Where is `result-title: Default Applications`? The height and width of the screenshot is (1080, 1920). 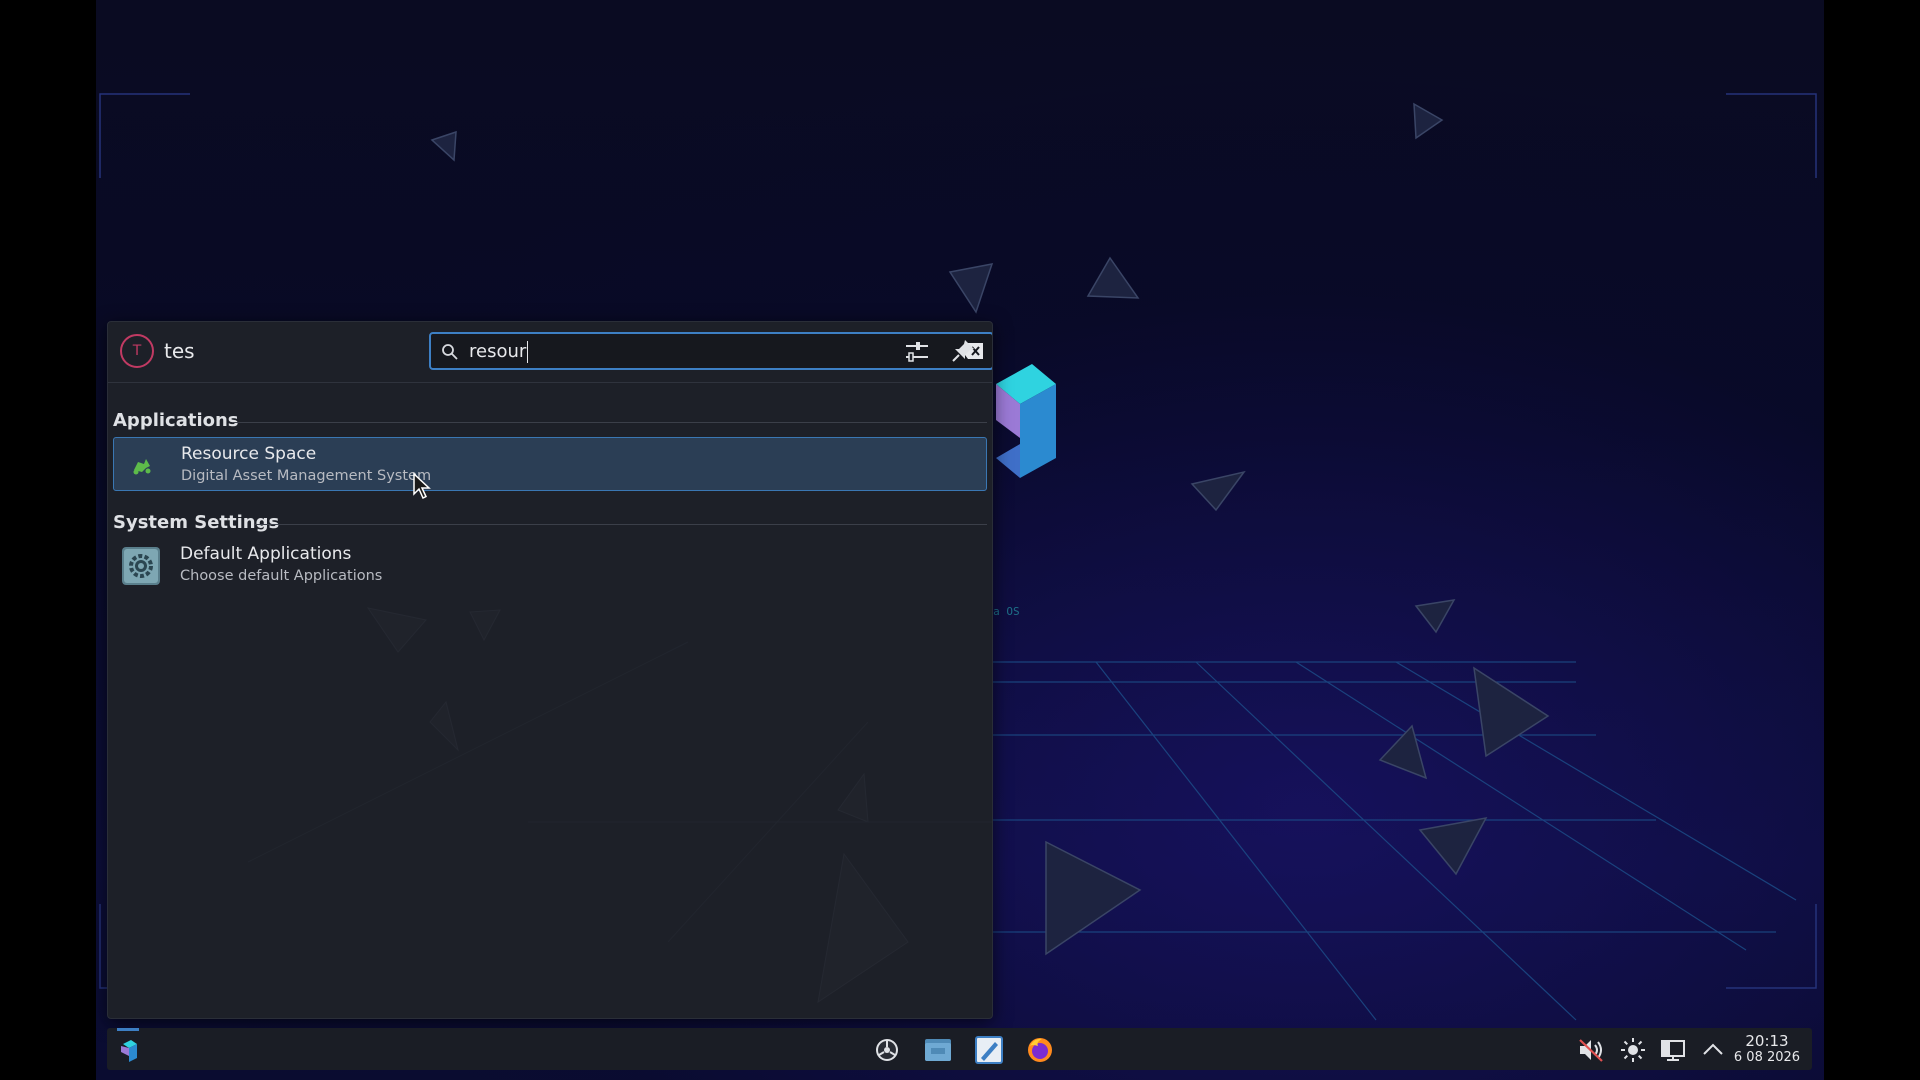 result-title: Default Applications is located at coordinates (266, 554).